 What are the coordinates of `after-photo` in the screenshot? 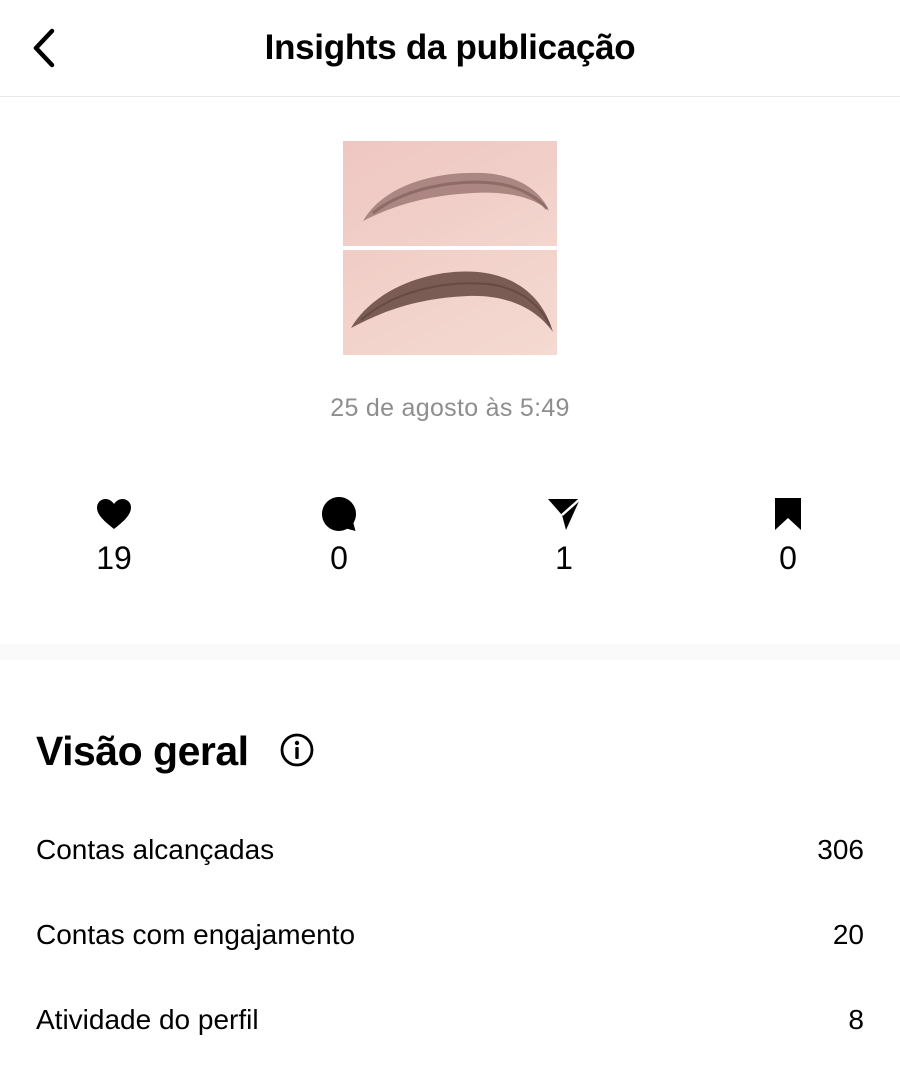 It's located at (450, 302).